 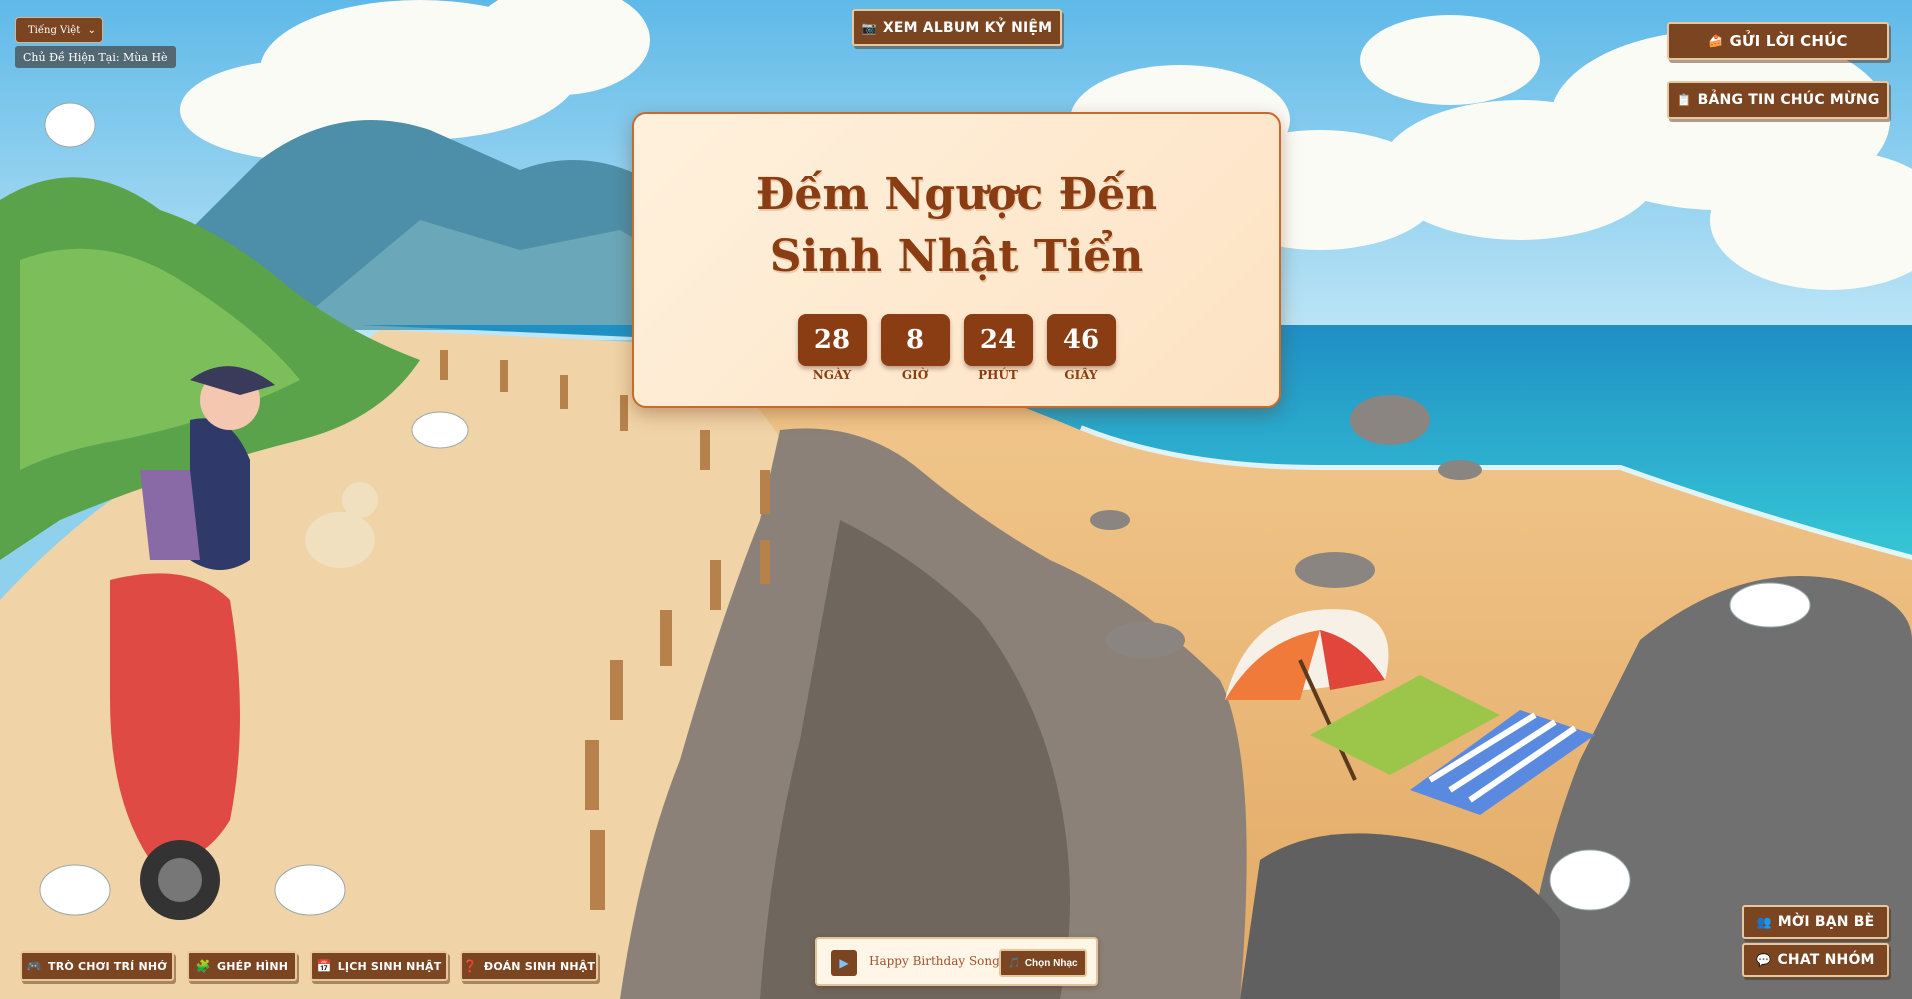 I want to click on countdown-days-value: 28, so click(x=832, y=340).